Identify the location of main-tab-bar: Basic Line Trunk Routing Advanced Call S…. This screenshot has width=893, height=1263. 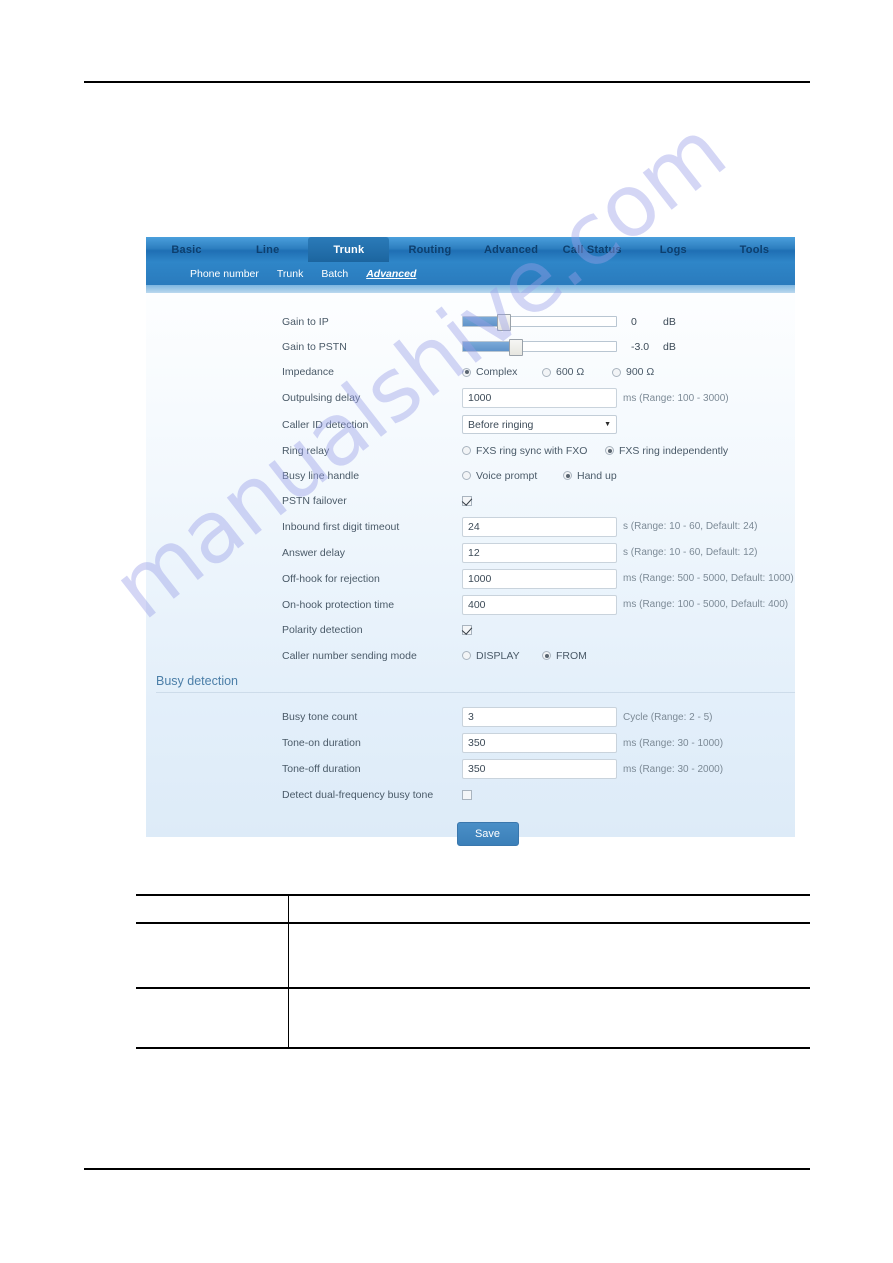
(470, 249).